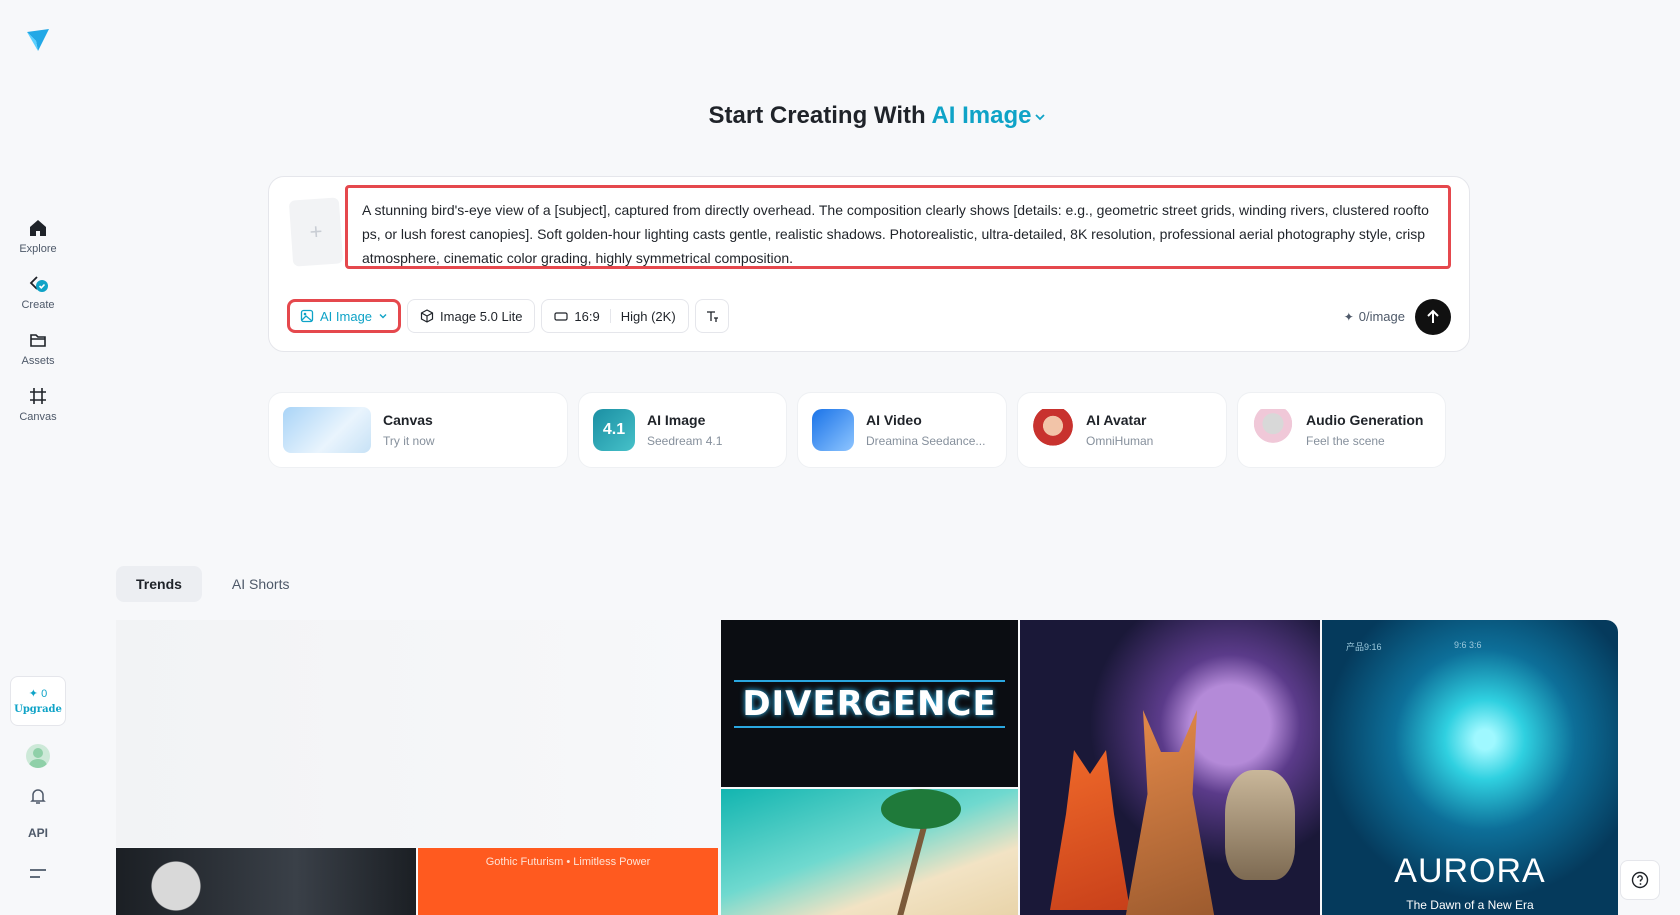 The image size is (1680, 915). I want to click on gallery-tile-gothic-futurism: Gothic Futurism • Limitless Power, so click(568, 881).